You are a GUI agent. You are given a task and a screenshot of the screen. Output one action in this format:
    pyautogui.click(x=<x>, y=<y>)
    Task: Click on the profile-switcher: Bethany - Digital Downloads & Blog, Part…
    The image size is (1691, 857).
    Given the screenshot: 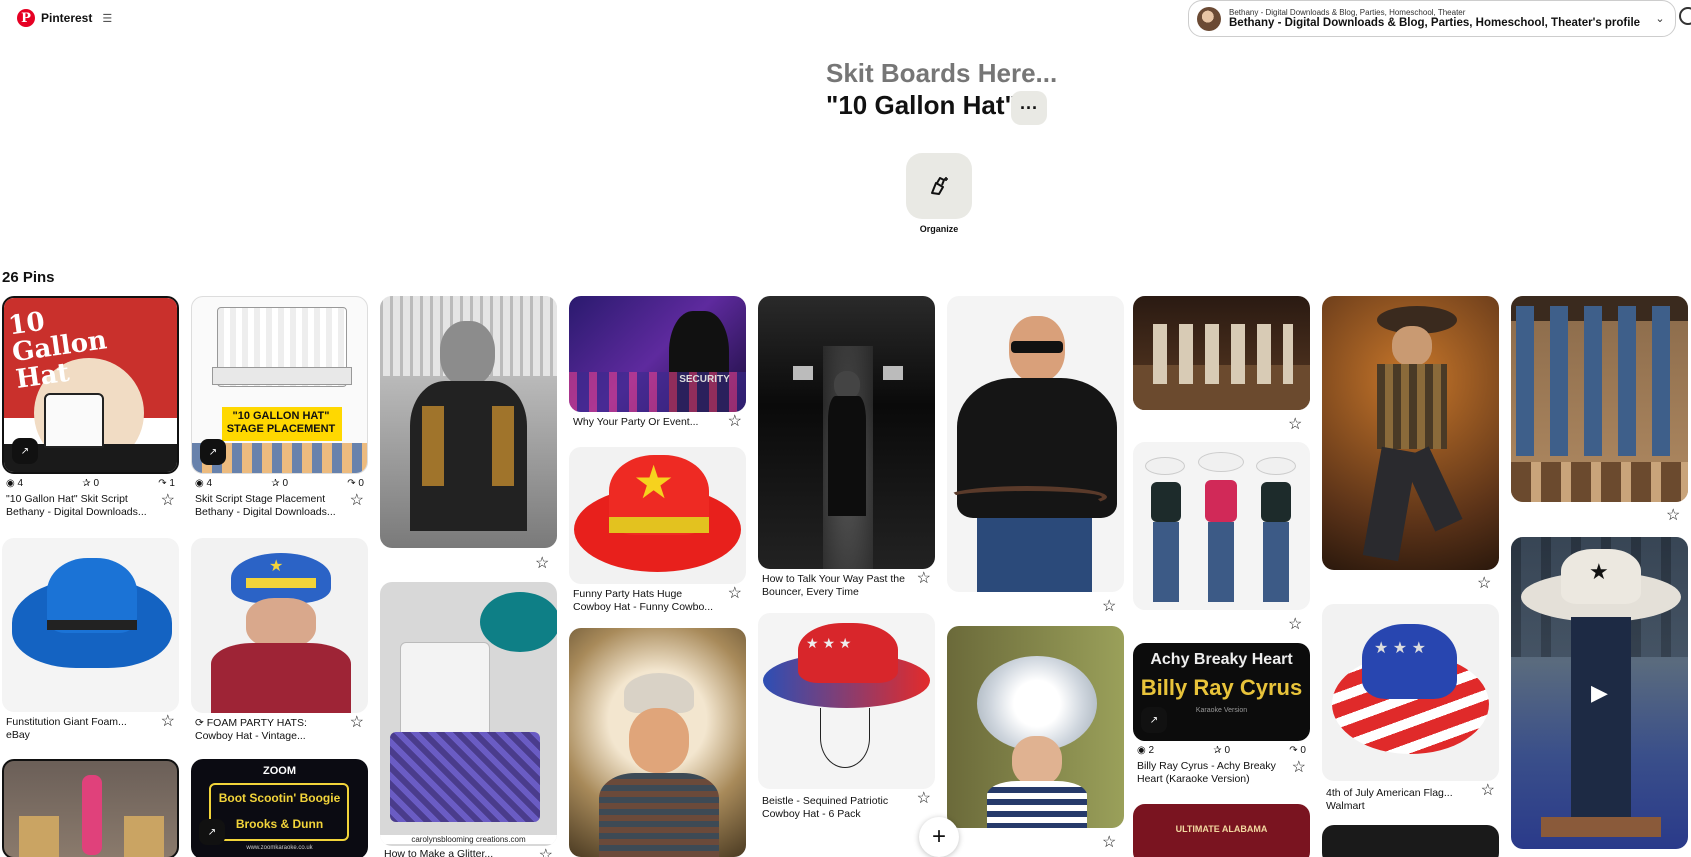 What is the action you would take?
    pyautogui.click(x=1432, y=18)
    